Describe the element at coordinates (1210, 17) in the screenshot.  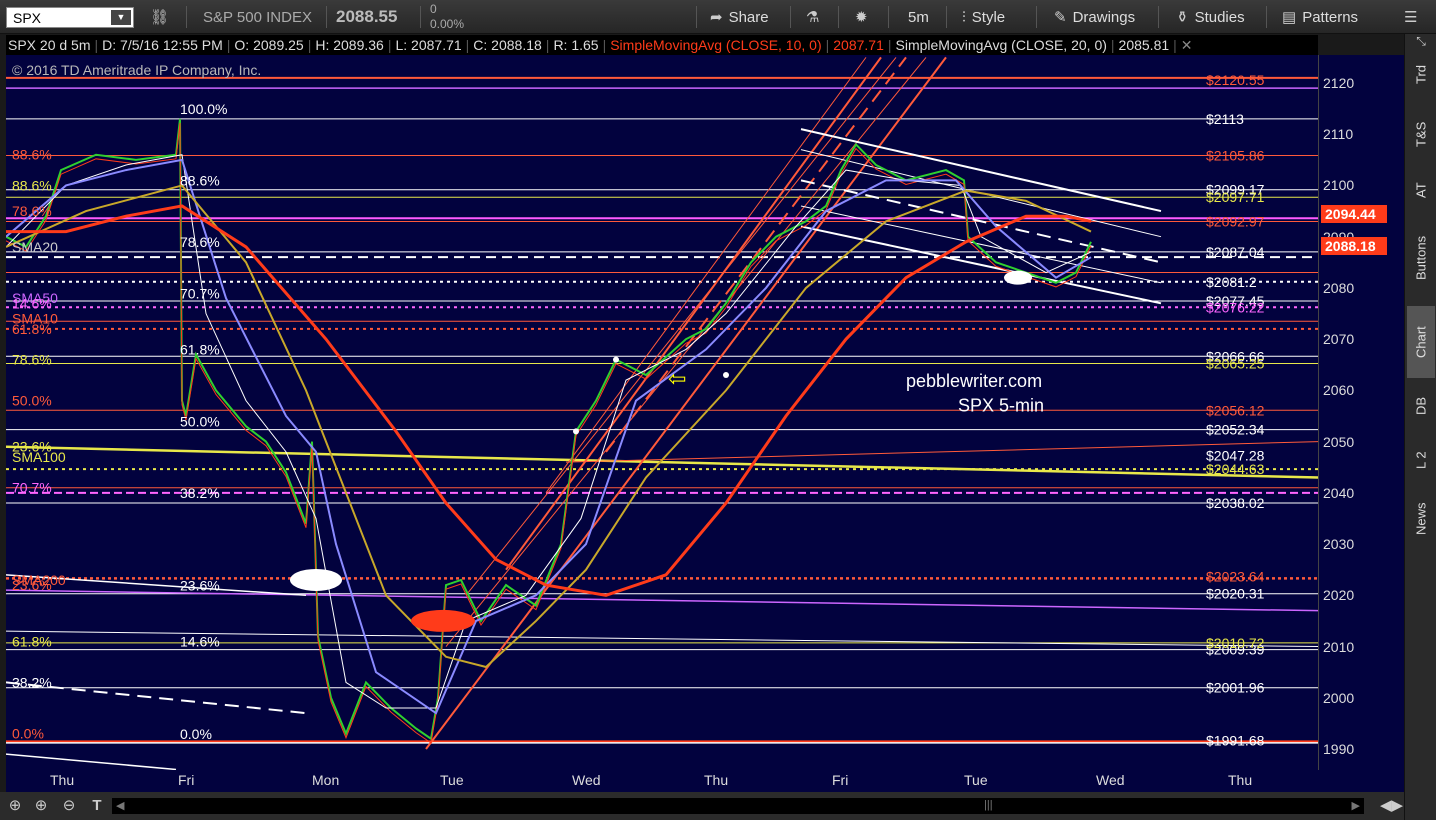
I see `studies-button: ⚱ Studies` at that location.